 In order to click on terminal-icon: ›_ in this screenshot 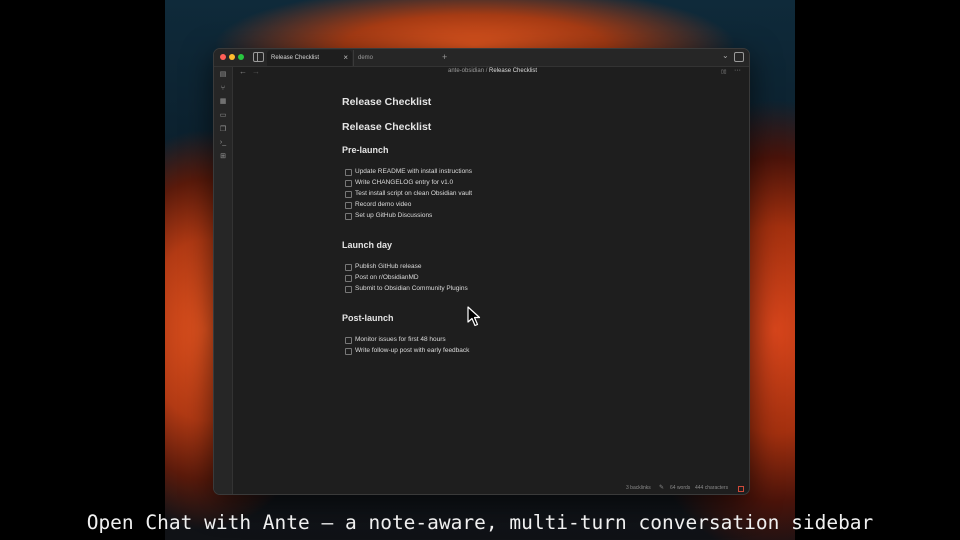, I will do `click(223, 143)`.